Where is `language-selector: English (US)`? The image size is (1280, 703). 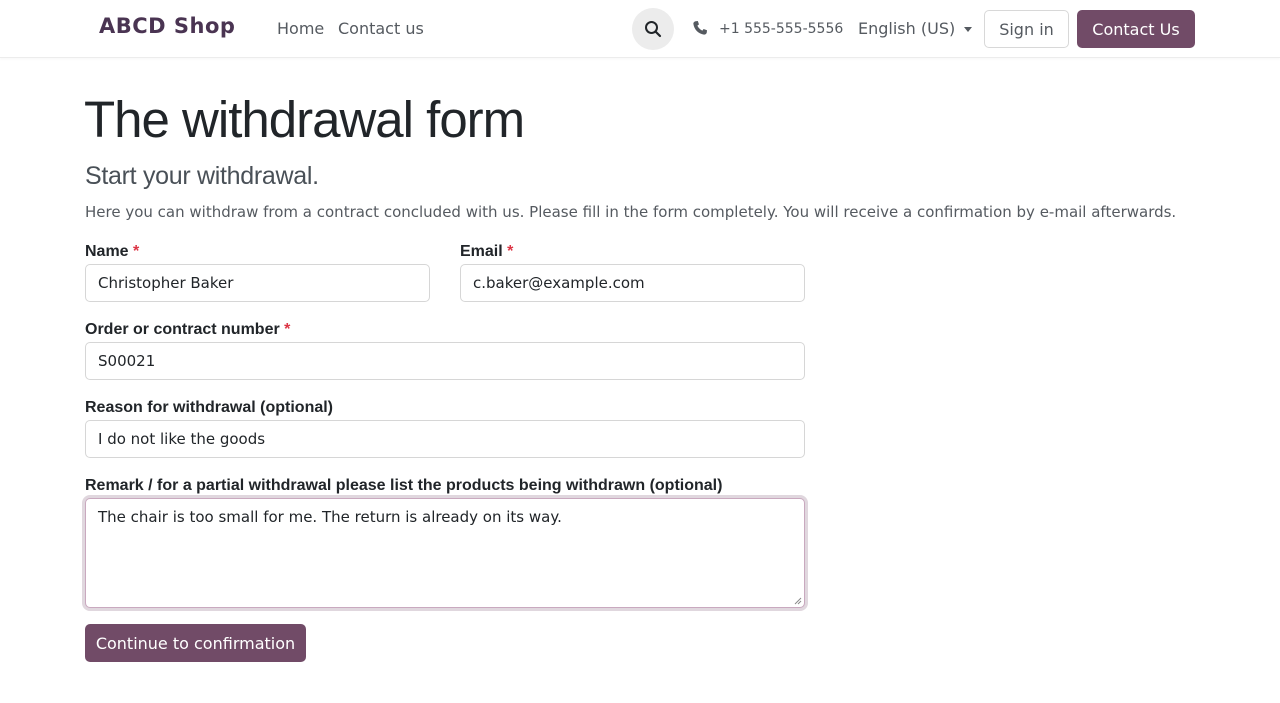 language-selector: English (US) is located at coordinates (915, 28).